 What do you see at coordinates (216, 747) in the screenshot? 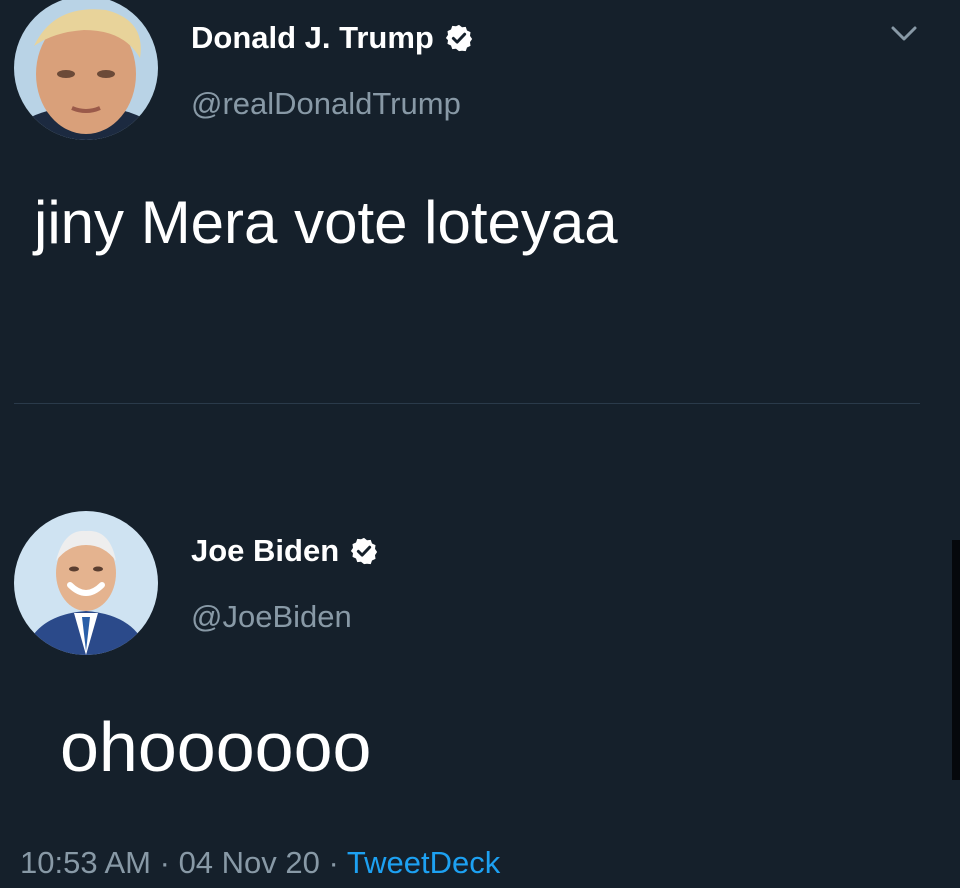
I see `tweet-text: ohoooooo` at bounding box center [216, 747].